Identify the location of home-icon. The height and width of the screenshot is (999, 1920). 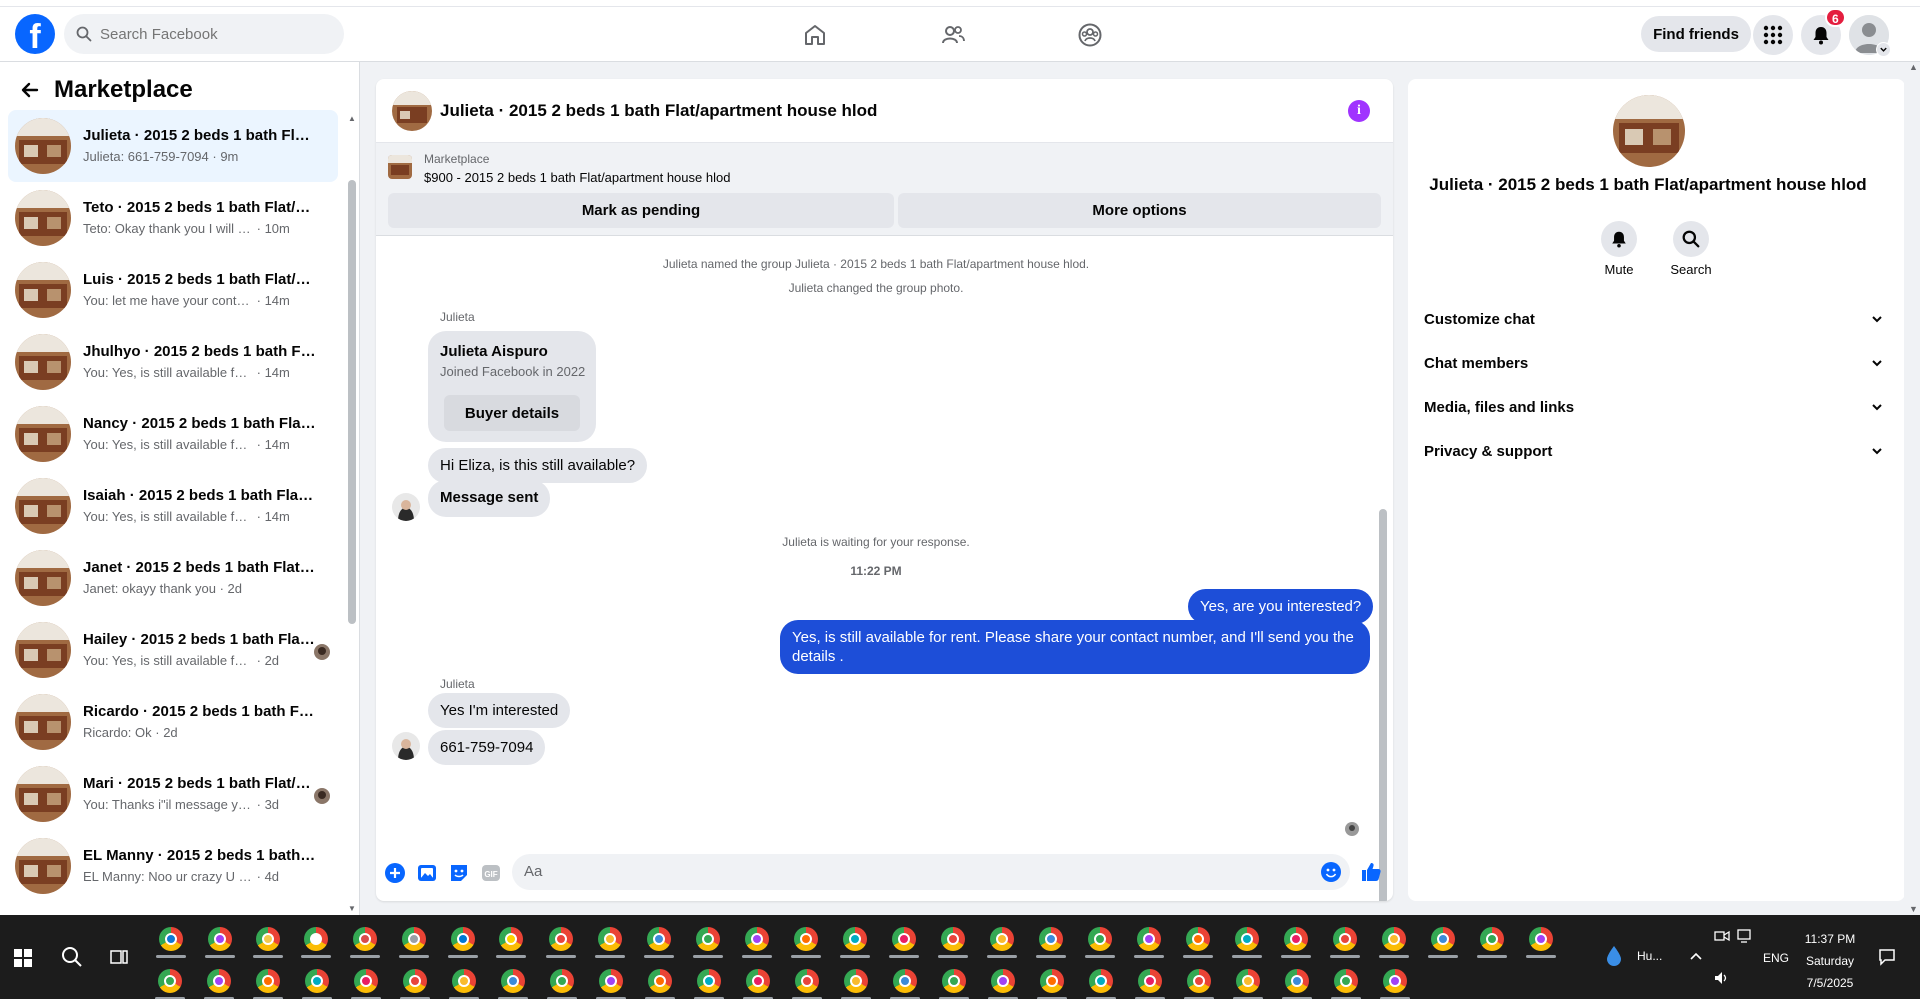
(815, 35).